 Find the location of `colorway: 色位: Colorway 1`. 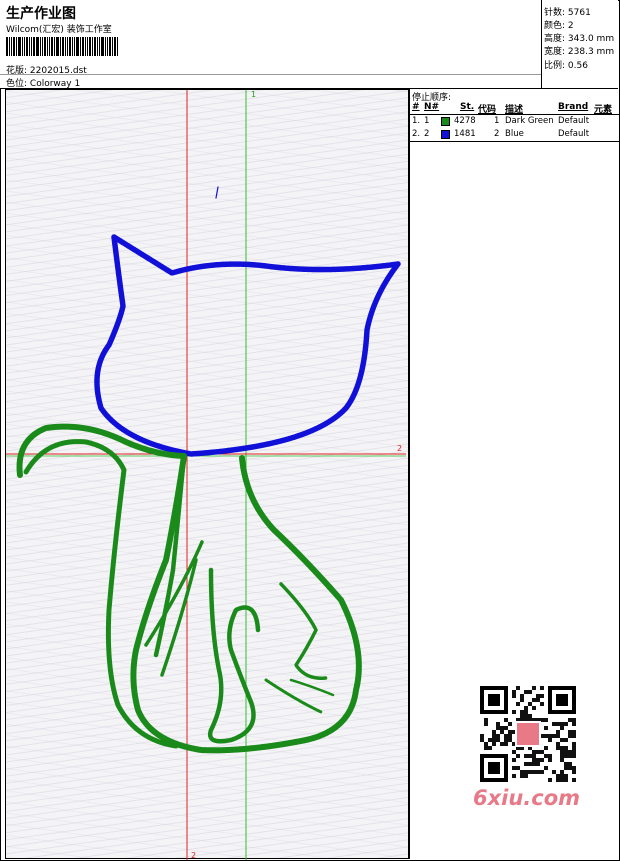

colorway: 色位: Colorway 1 is located at coordinates (43, 82).